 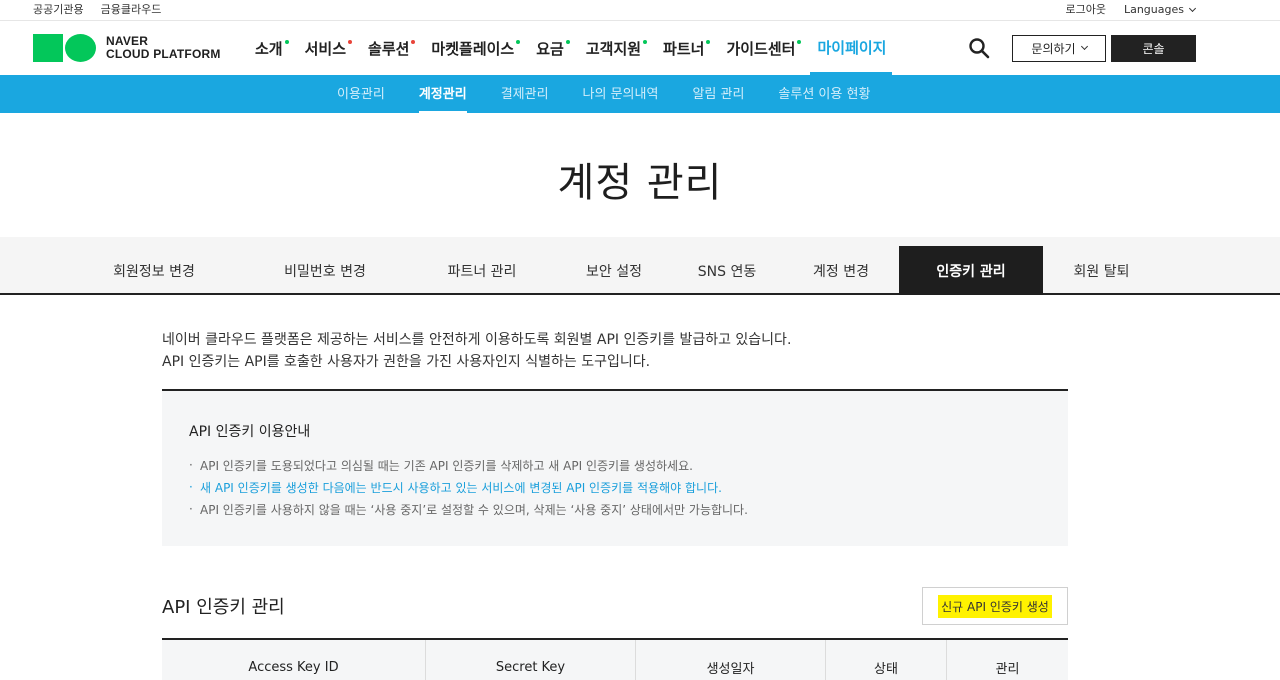 What do you see at coordinates (131, 9) in the screenshot?
I see `finance-cloud-link: 금융클라우드` at bounding box center [131, 9].